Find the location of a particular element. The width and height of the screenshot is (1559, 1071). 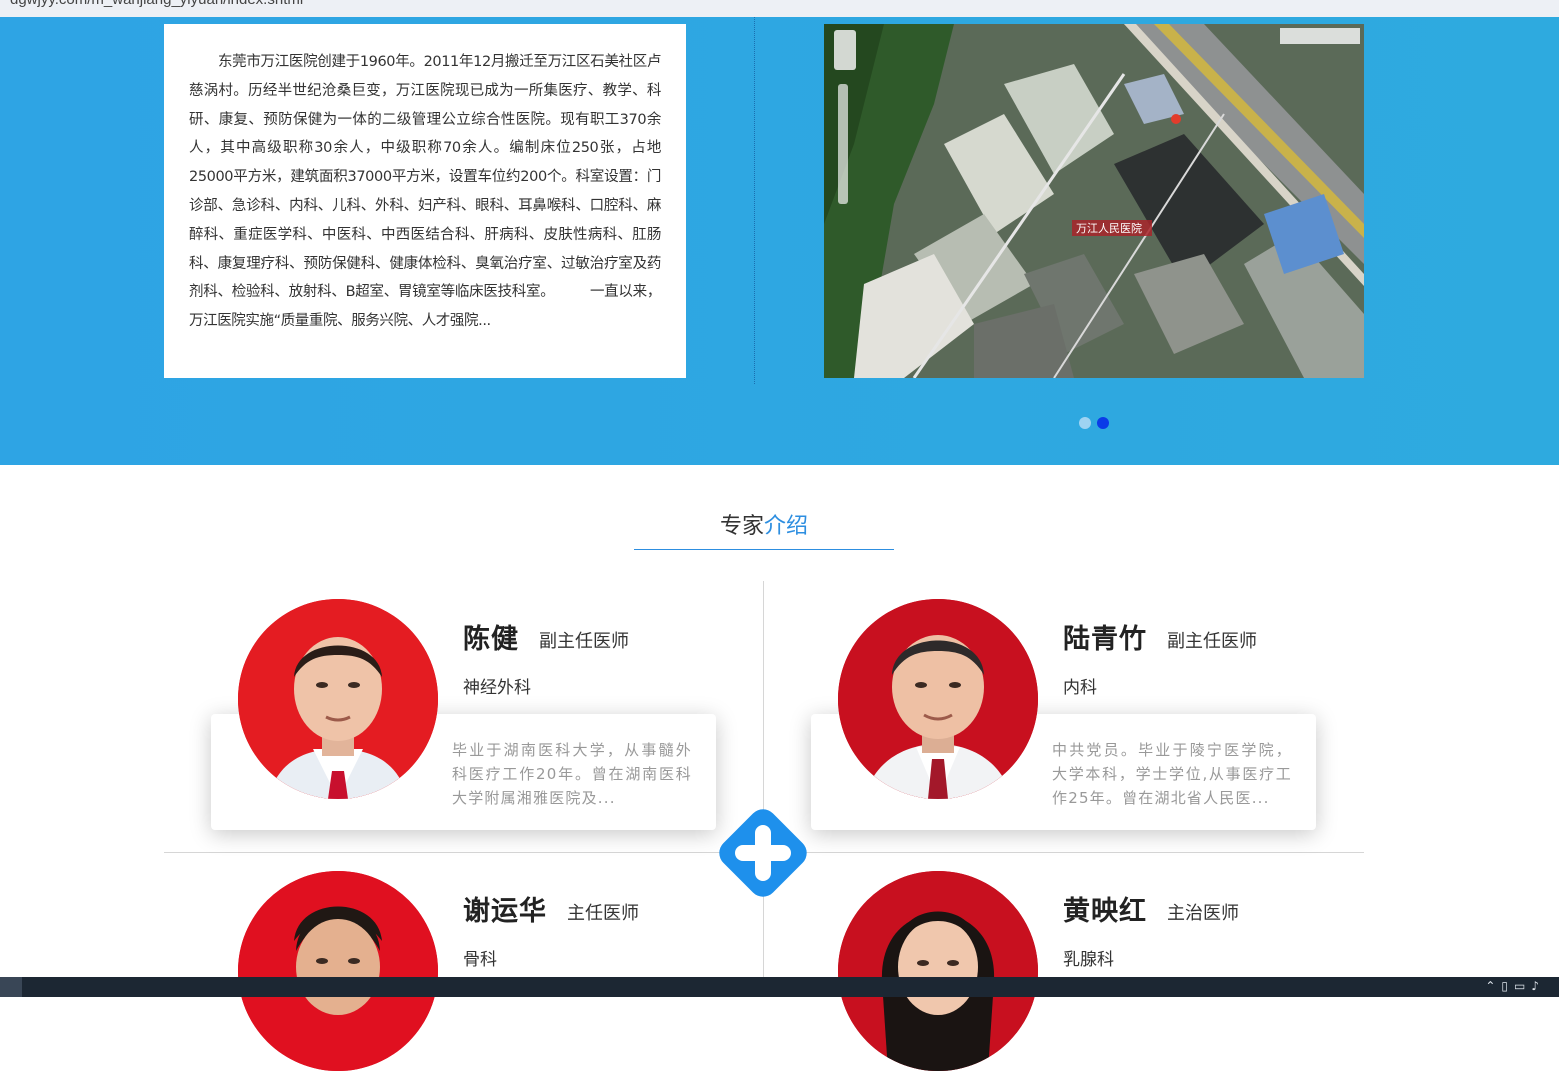

doctor-name-1: 陈健 is located at coordinates (491, 636).